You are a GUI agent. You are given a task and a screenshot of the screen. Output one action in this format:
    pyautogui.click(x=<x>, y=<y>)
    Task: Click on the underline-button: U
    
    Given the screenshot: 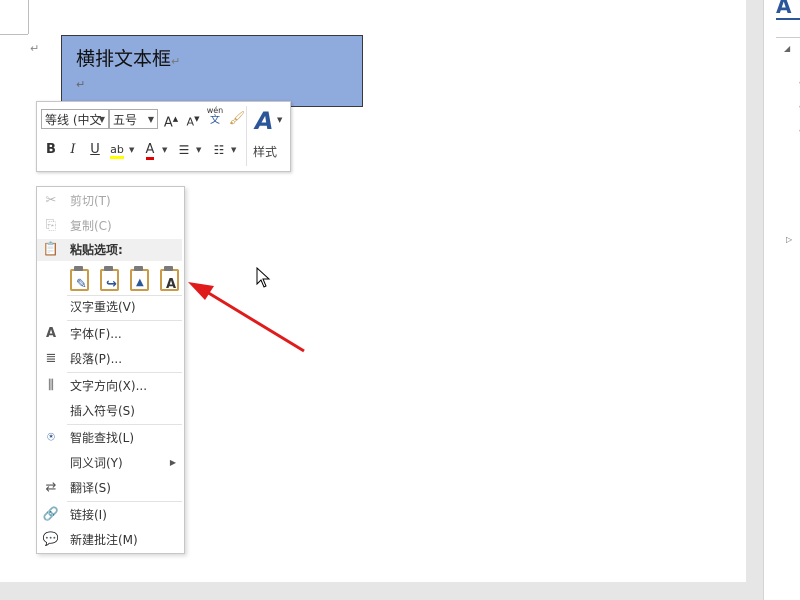 What is the action you would take?
    pyautogui.click(x=95, y=150)
    